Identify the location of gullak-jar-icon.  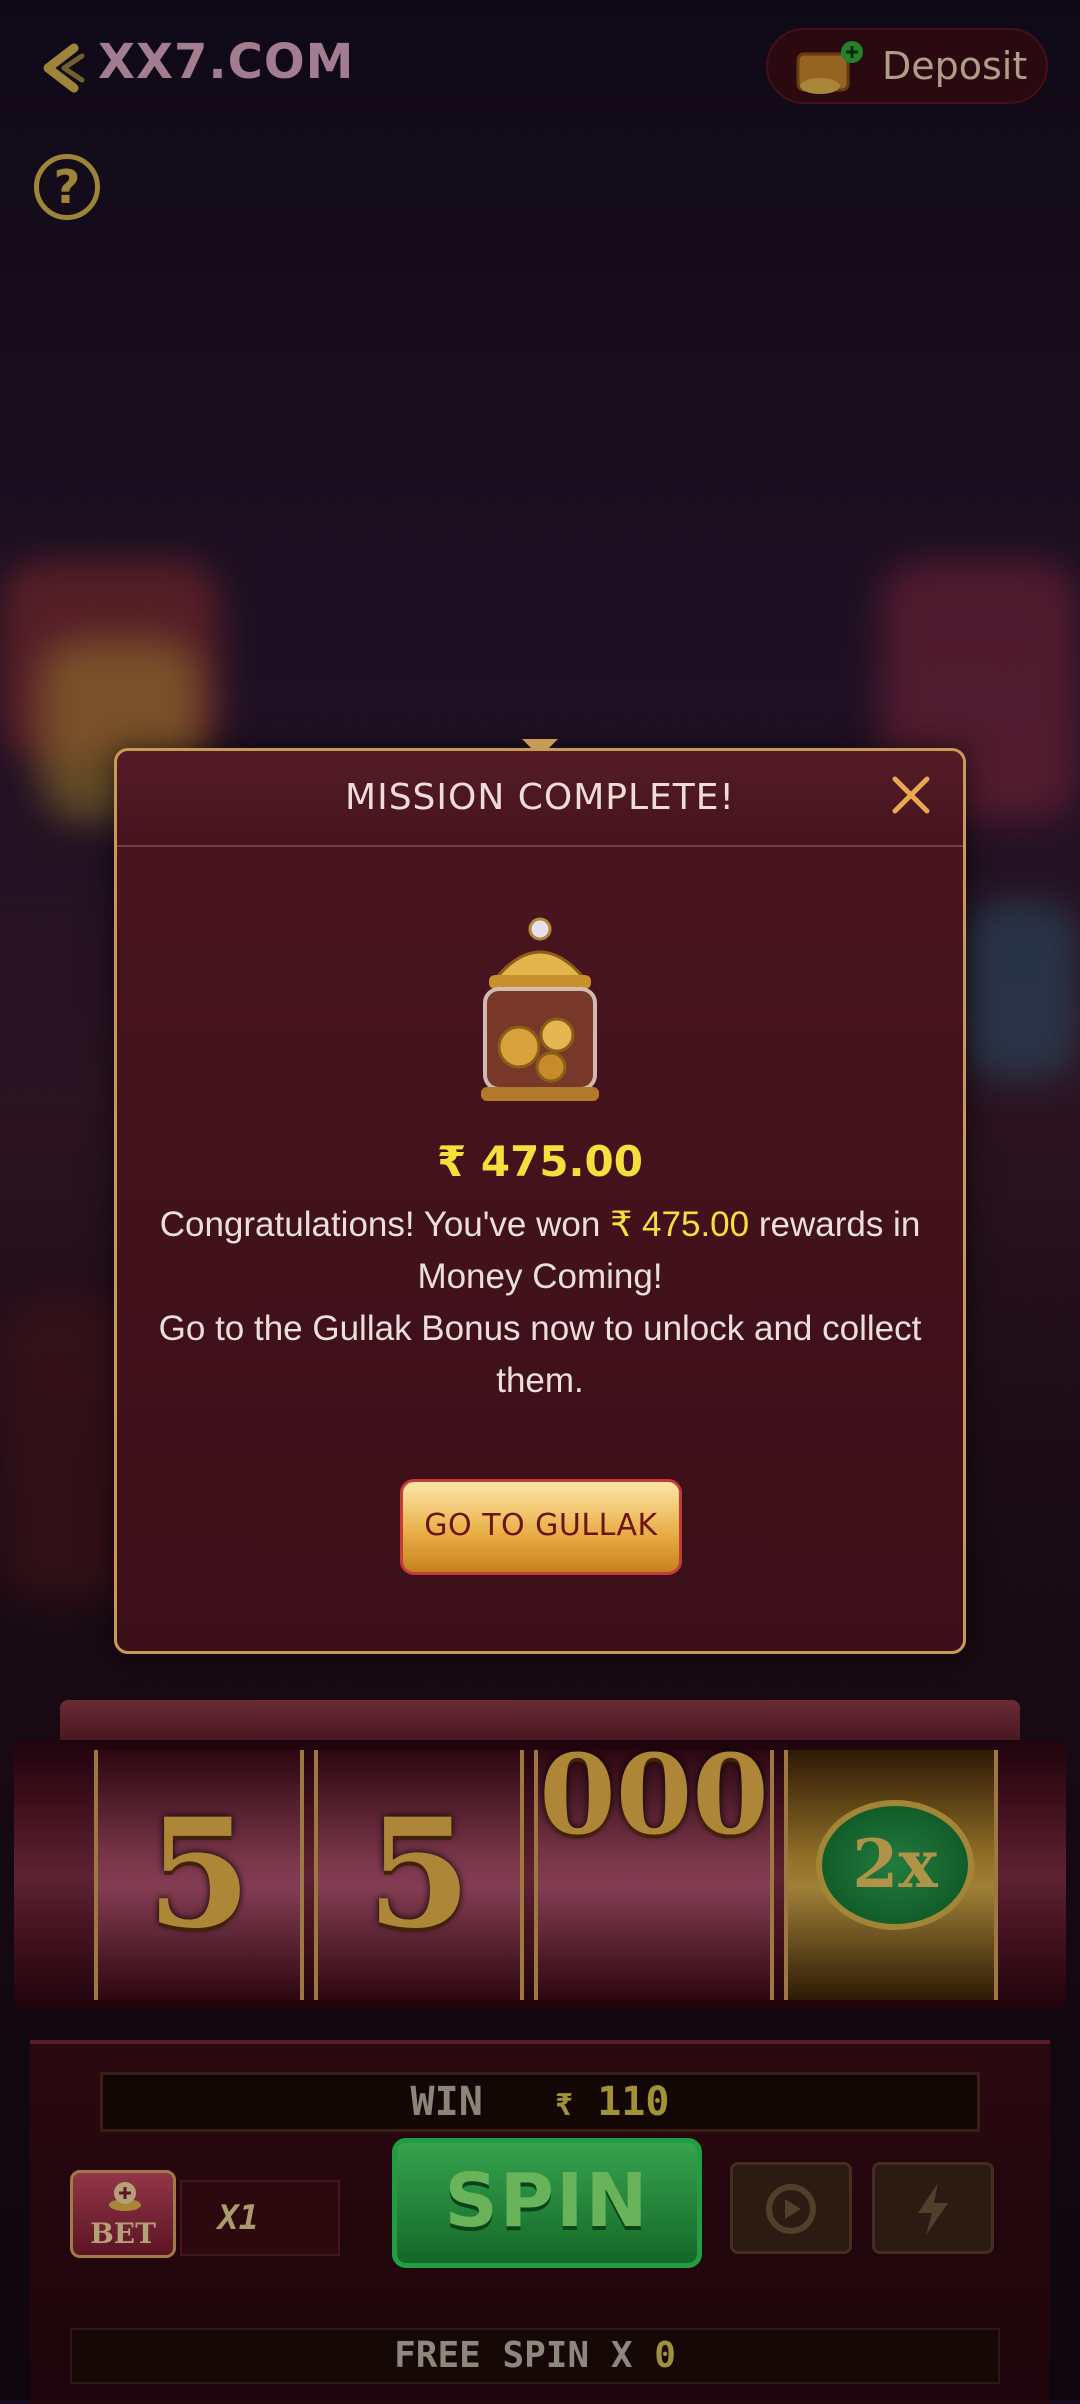
(540, 1009).